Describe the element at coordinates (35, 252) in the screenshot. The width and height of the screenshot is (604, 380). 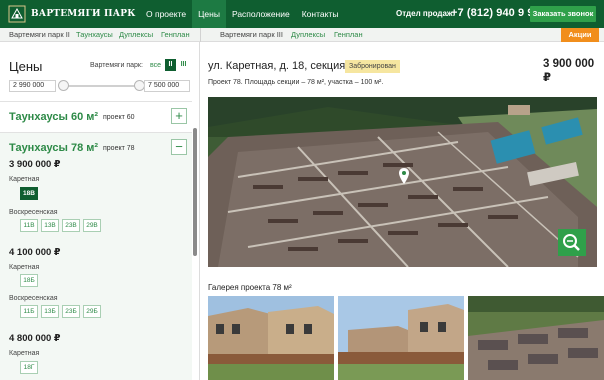
I see `price-group-price: 4 100 000 ₽` at that location.